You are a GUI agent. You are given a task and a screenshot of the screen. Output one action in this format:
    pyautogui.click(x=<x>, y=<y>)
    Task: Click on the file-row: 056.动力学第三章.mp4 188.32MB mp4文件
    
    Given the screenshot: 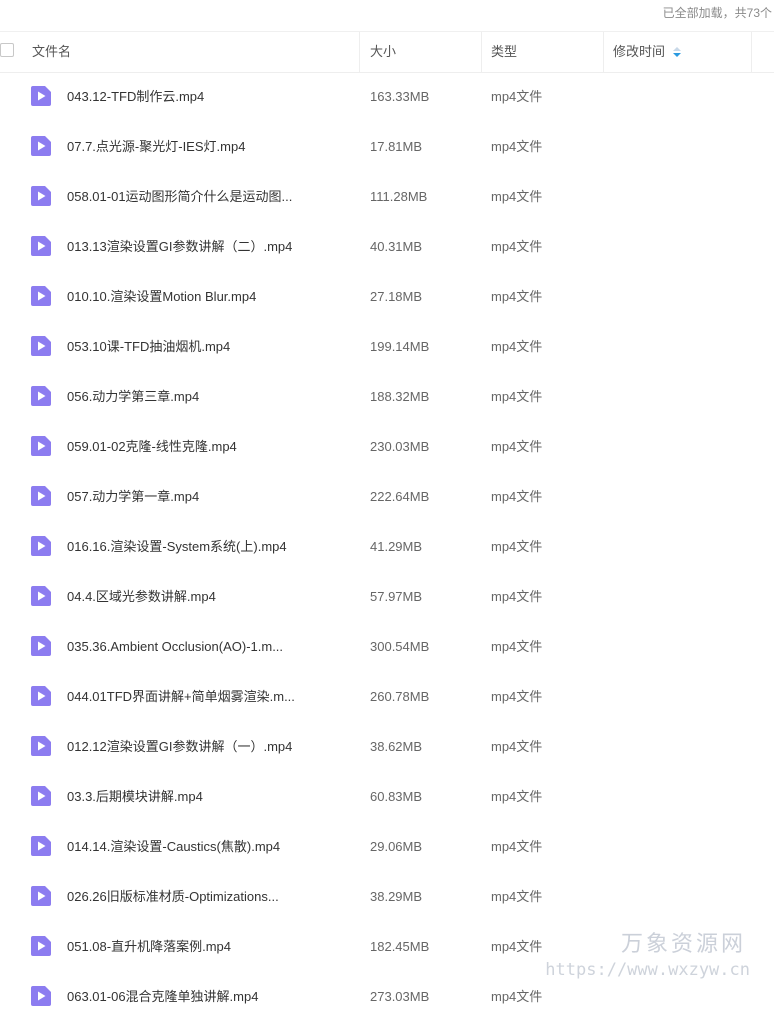 What is the action you would take?
    pyautogui.click(x=387, y=397)
    